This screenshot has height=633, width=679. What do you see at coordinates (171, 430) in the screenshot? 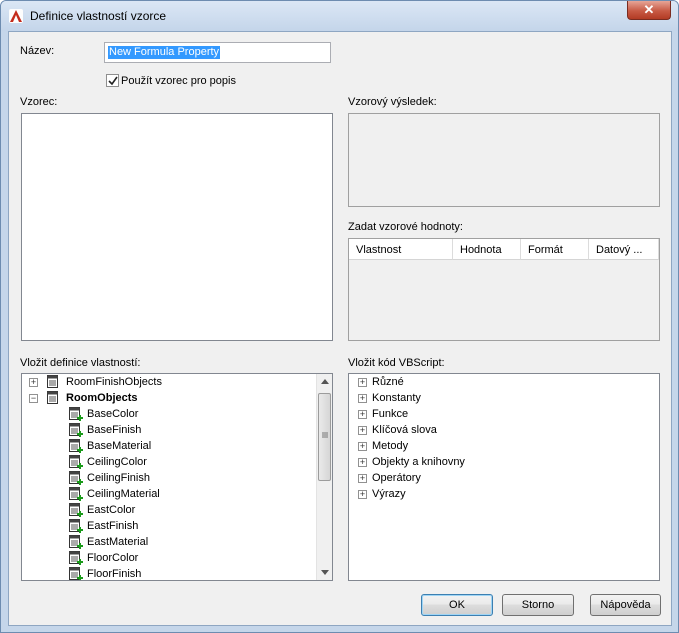
I see `tree-item-property: BaseFinish` at bounding box center [171, 430].